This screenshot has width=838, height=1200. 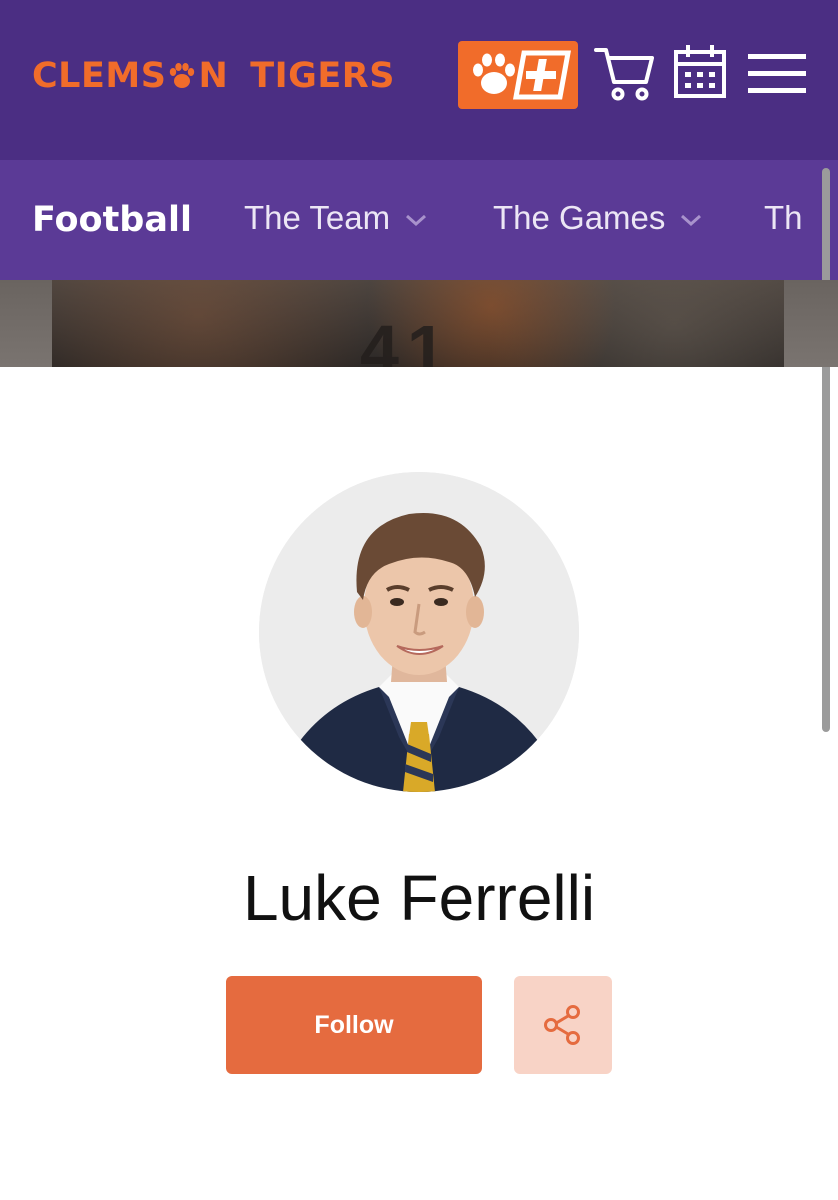 What do you see at coordinates (419, 898) in the screenshot?
I see `player-name: Luke Ferrelli` at bounding box center [419, 898].